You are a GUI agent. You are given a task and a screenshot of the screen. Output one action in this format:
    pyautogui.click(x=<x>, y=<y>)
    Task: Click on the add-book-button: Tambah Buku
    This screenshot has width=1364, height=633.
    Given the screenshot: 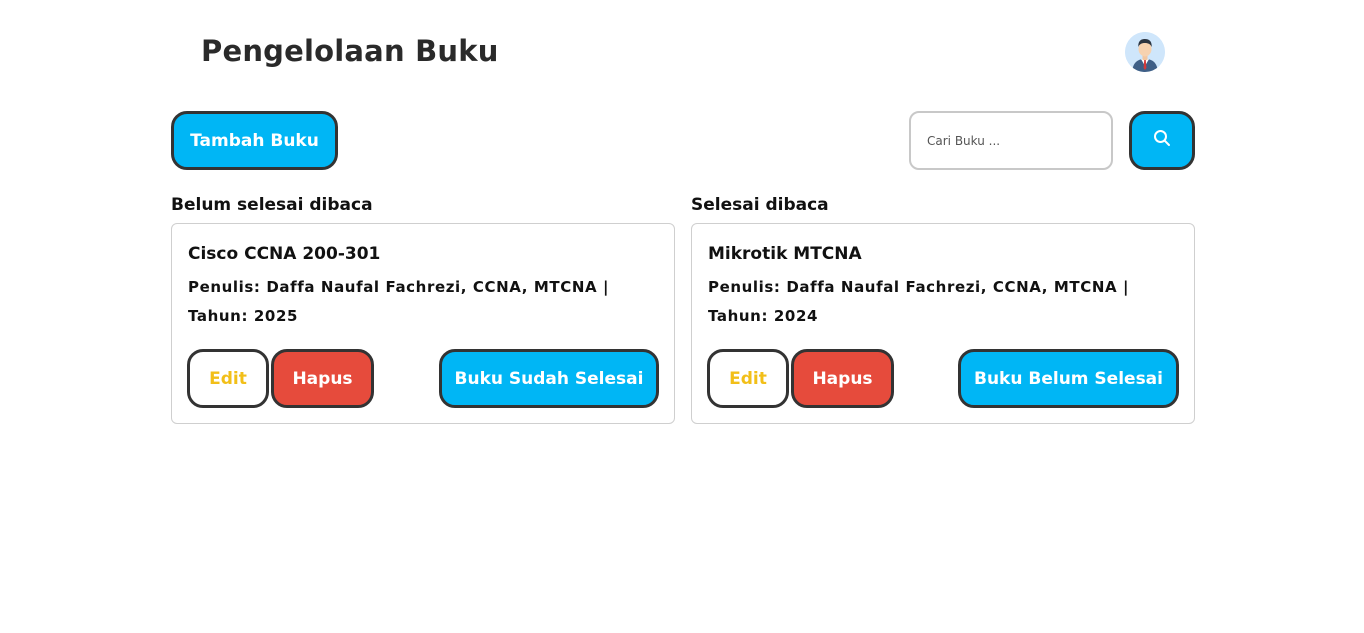 What is the action you would take?
    pyautogui.click(x=254, y=140)
    